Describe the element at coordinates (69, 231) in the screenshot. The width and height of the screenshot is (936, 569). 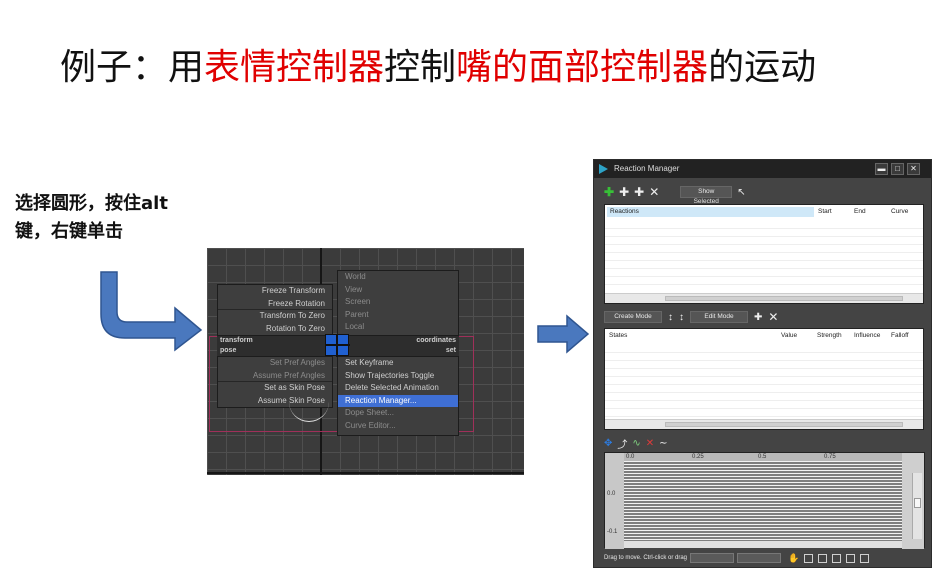
I see `instruction-line-2: 键，右键单击` at that location.